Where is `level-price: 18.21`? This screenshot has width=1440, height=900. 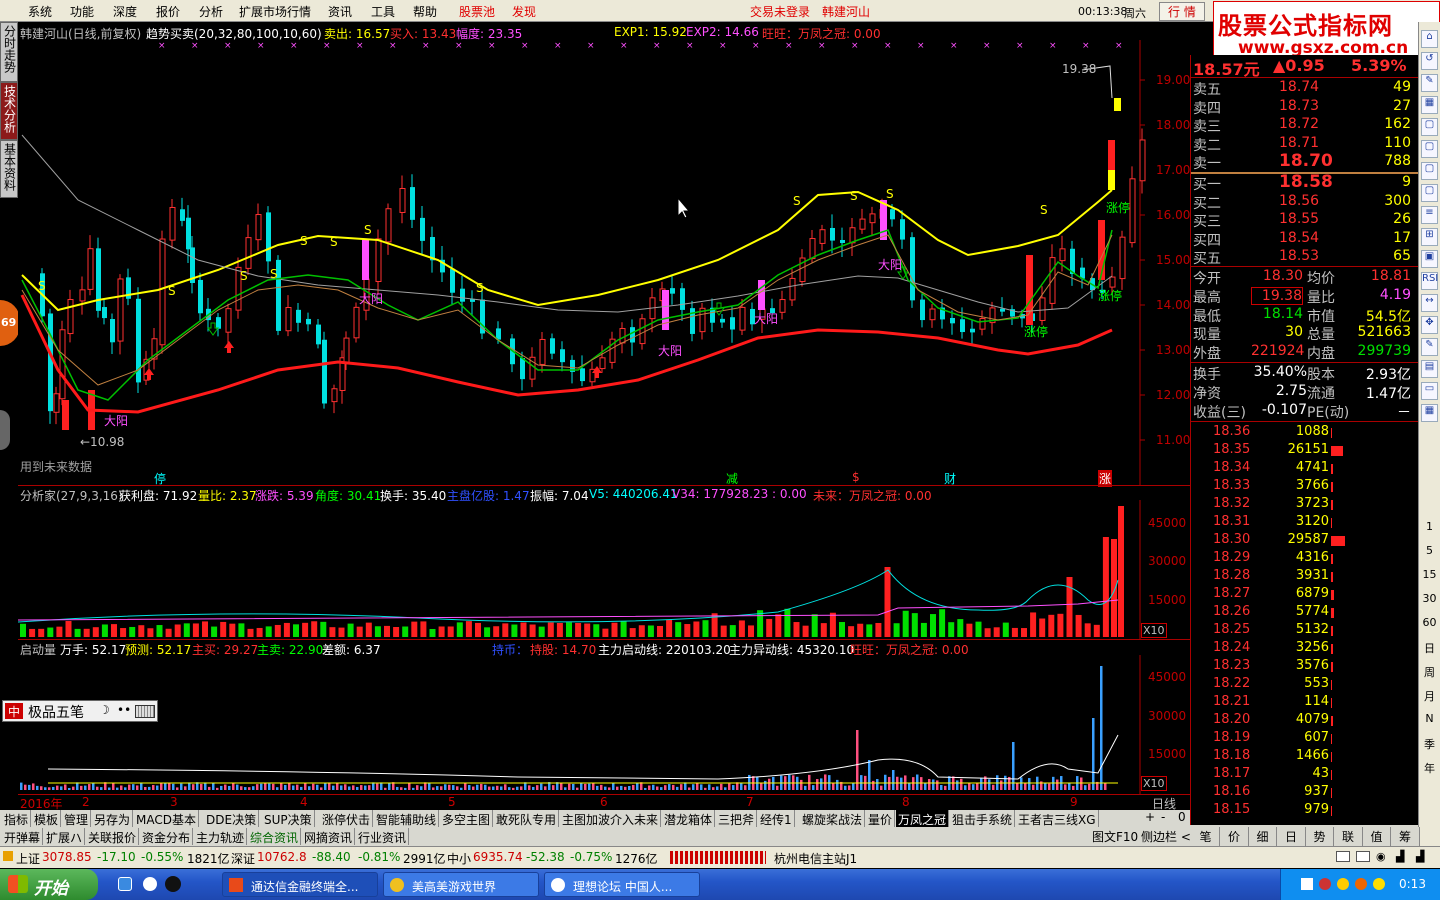
level-price: 18.21 is located at coordinates (1231, 701).